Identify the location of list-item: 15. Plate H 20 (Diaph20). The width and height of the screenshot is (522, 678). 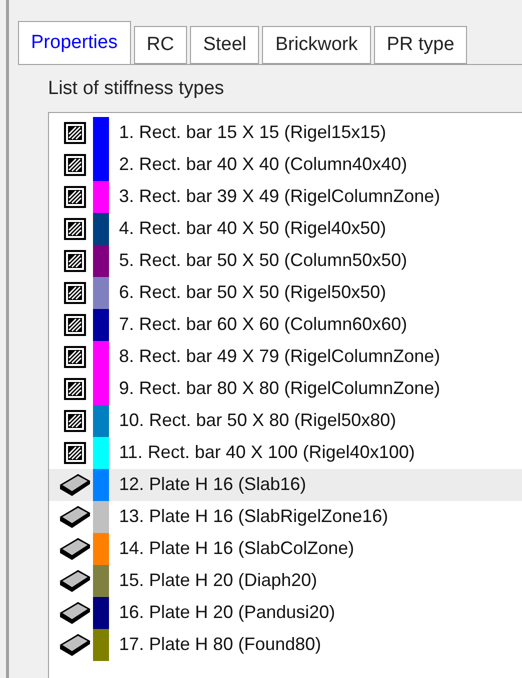
(285, 580).